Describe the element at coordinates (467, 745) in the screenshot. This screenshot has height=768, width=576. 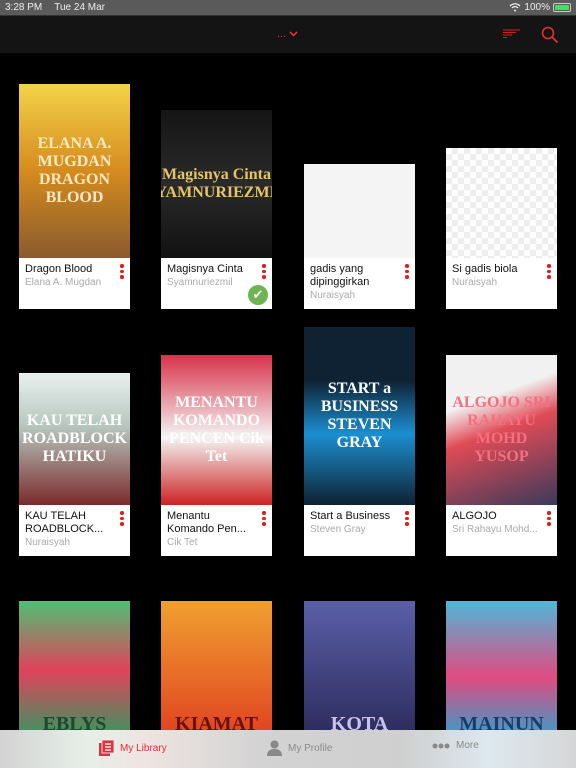
I see `tab-label: More` at that location.